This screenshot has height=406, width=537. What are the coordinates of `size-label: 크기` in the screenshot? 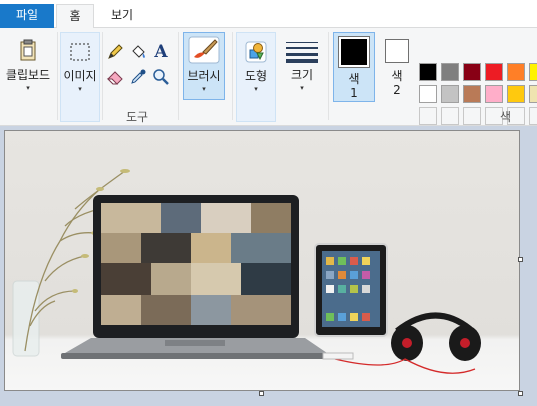 It's located at (302, 75).